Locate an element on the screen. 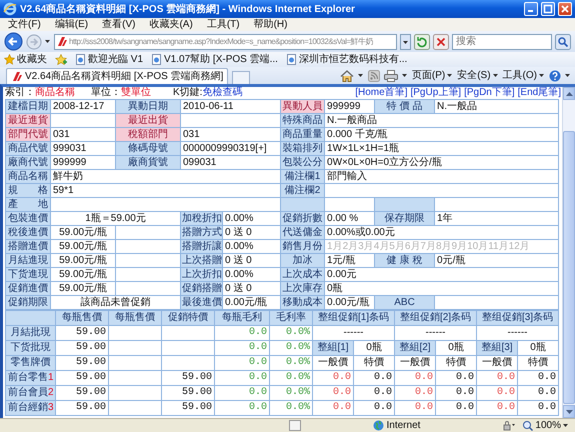  field-label: 健 康 稅 is located at coordinates (404, 261).